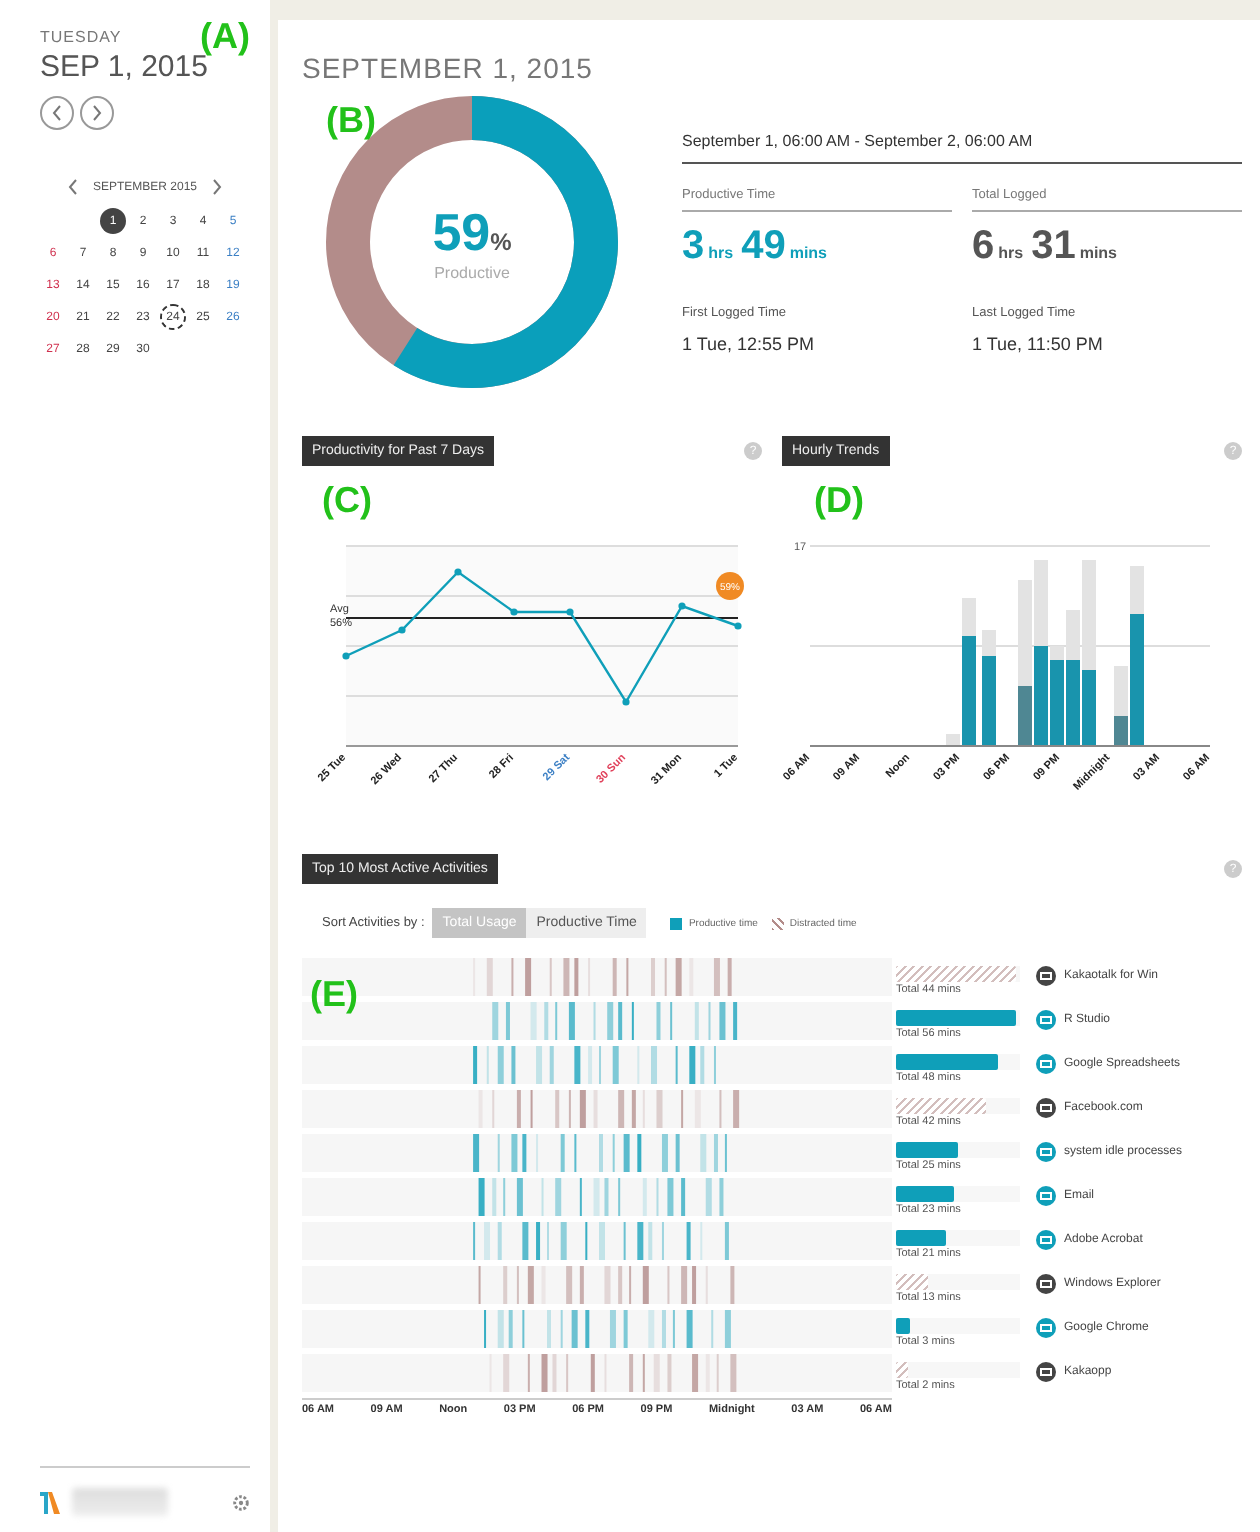 The width and height of the screenshot is (1260, 1532). What do you see at coordinates (755, 246) in the screenshot?
I see `stat-value: 3 hrs 49 mins` at bounding box center [755, 246].